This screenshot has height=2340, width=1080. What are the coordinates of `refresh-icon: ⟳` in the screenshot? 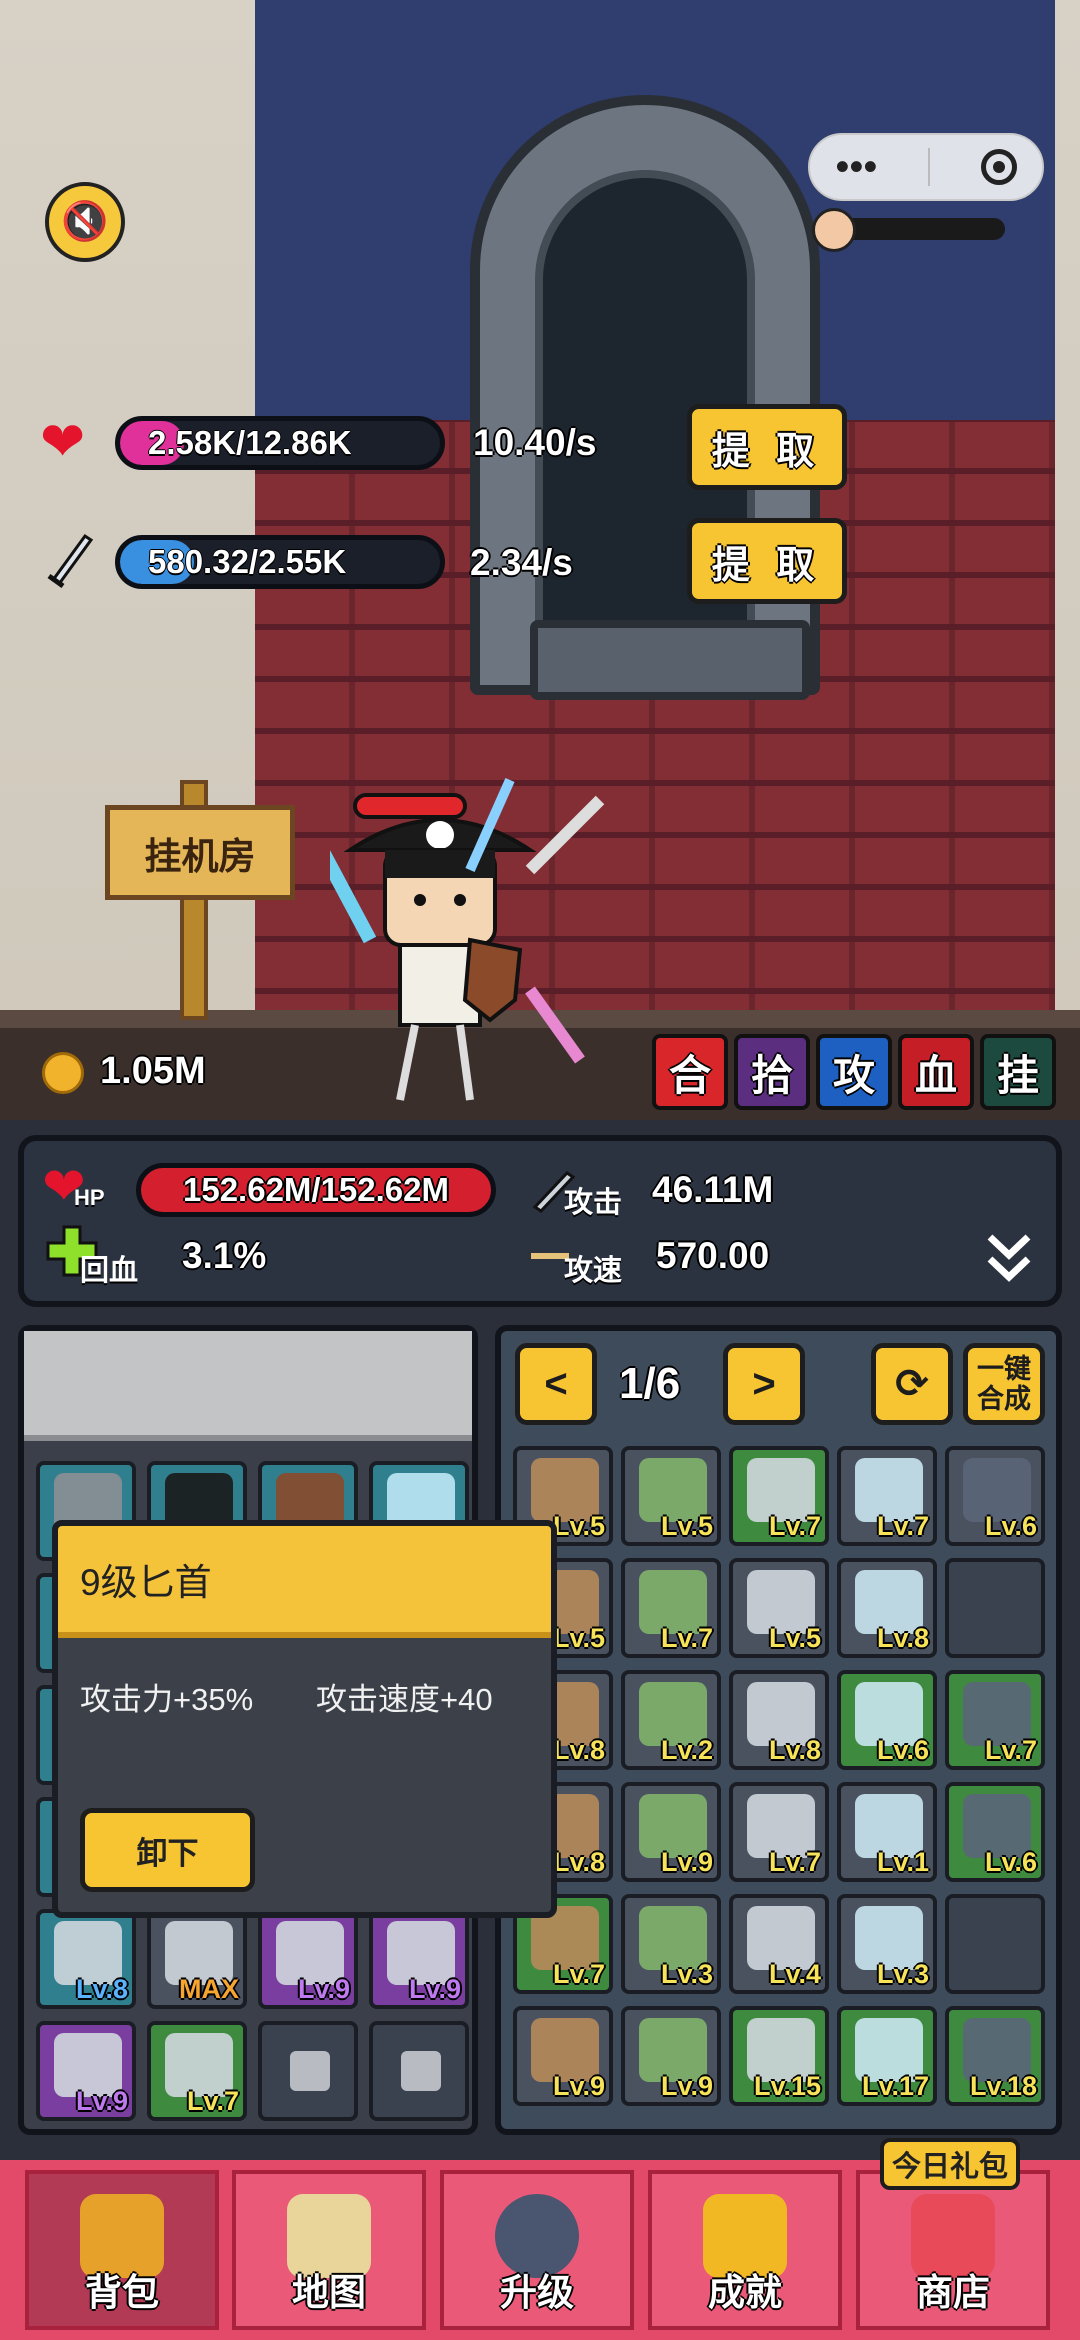 It's located at (912, 1384).